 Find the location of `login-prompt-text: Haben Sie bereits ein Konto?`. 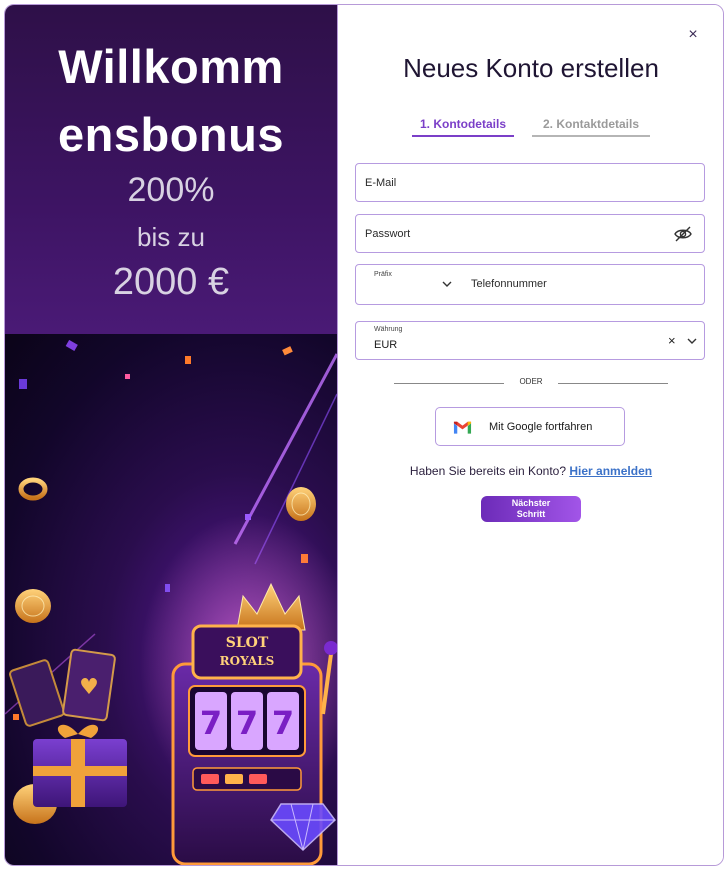

login-prompt-text: Haben Sie bereits ein Konto? is located at coordinates (488, 471).